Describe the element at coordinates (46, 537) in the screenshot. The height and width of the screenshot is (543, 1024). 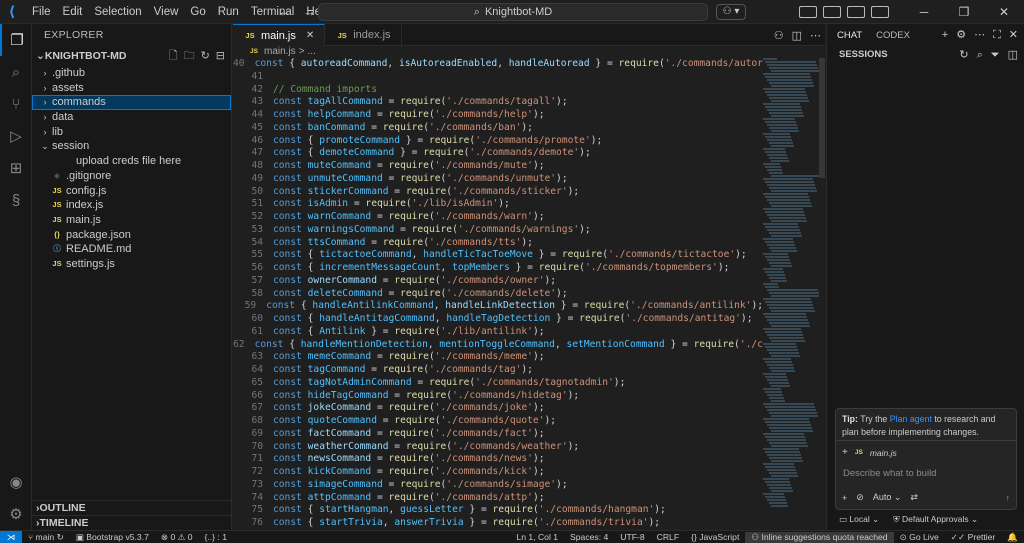
I see `branch-indicator: ⑂ main ↻` at that location.